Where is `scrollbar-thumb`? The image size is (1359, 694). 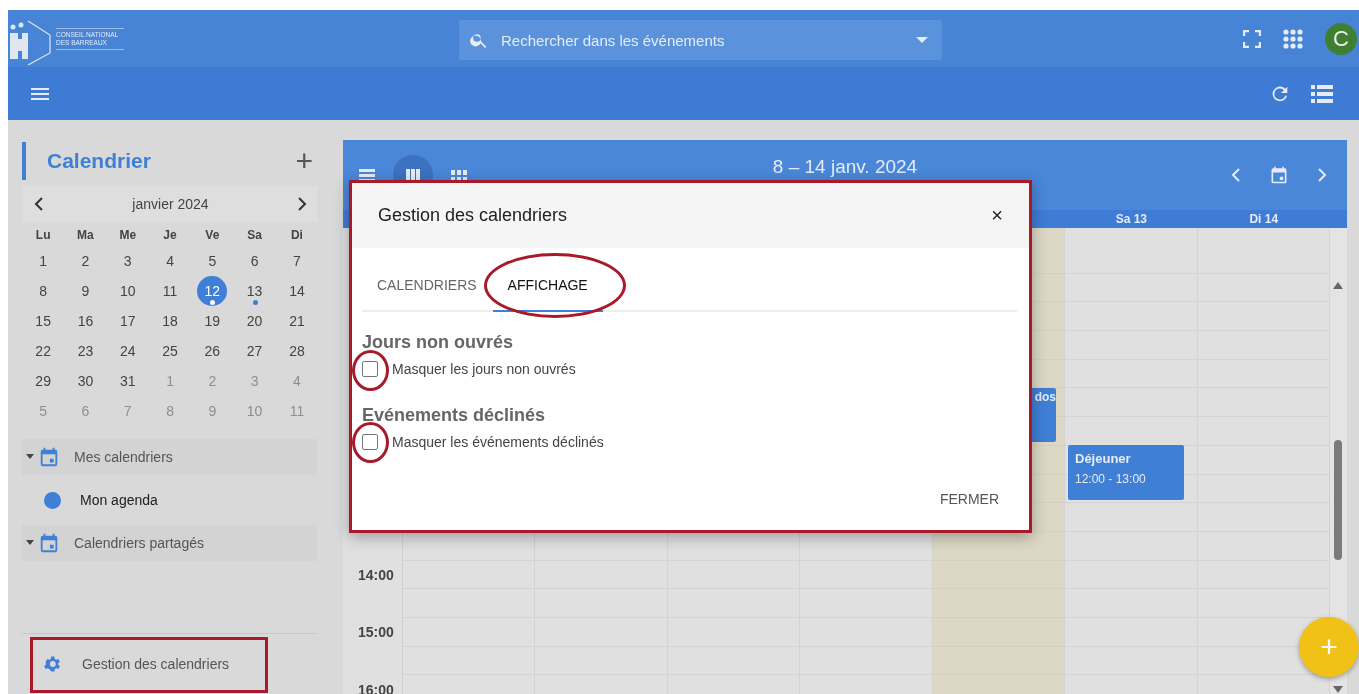 scrollbar-thumb is located at coordinates (1338, 500).